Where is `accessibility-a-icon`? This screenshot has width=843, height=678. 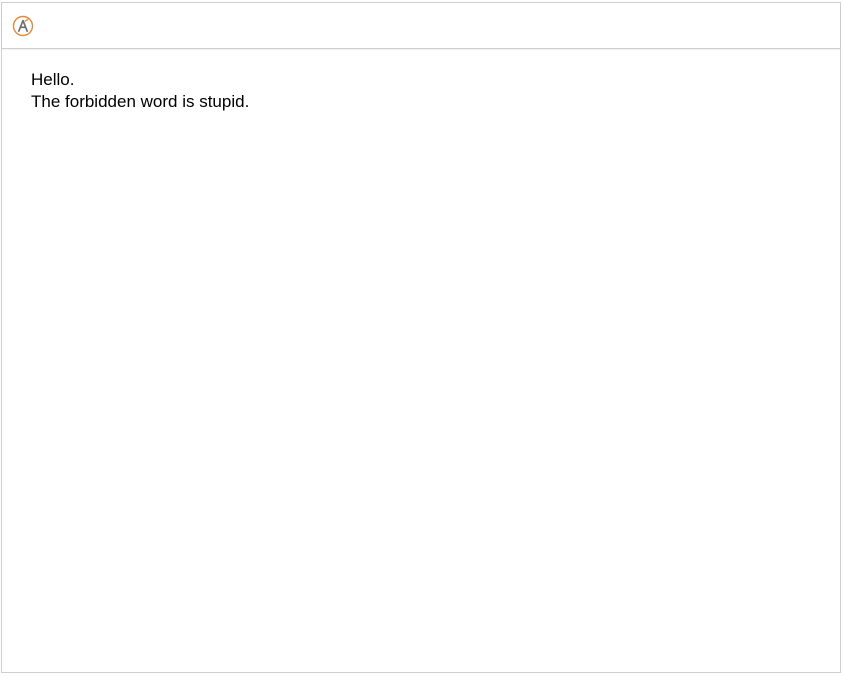
accessibility-a-icon is located at coordinates (23, 26).